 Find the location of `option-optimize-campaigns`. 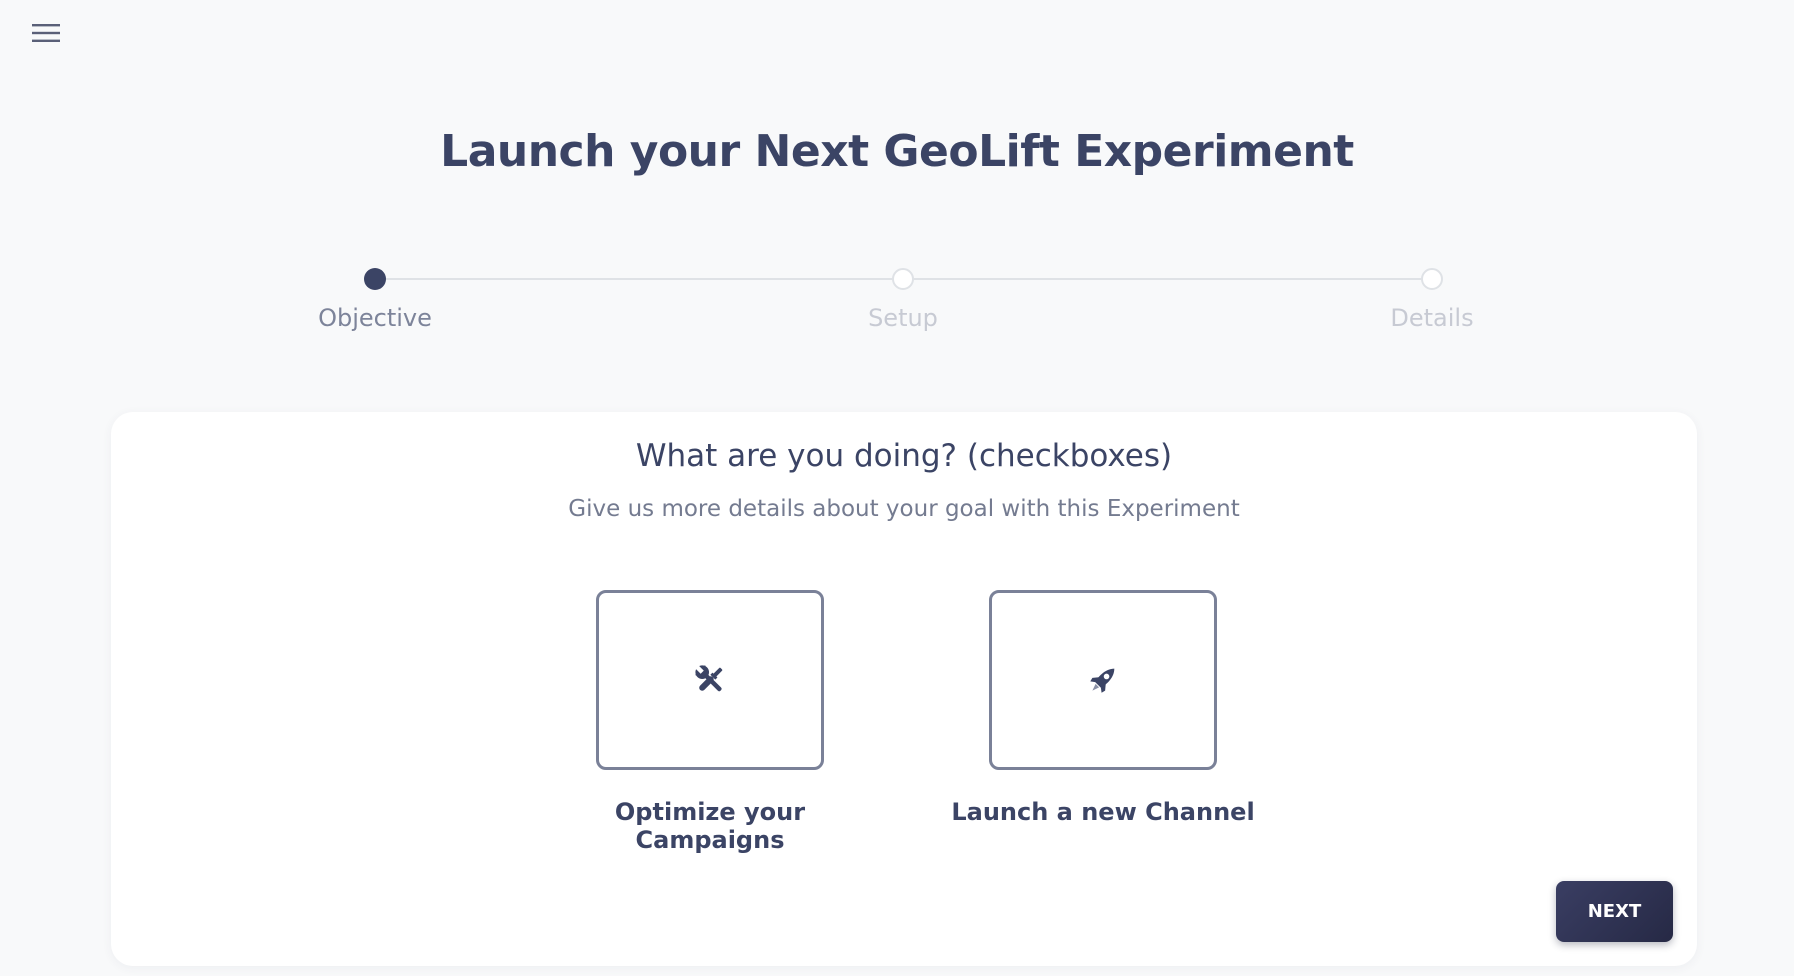

option-optimize-campaigns is located at coordinates (710, 680).